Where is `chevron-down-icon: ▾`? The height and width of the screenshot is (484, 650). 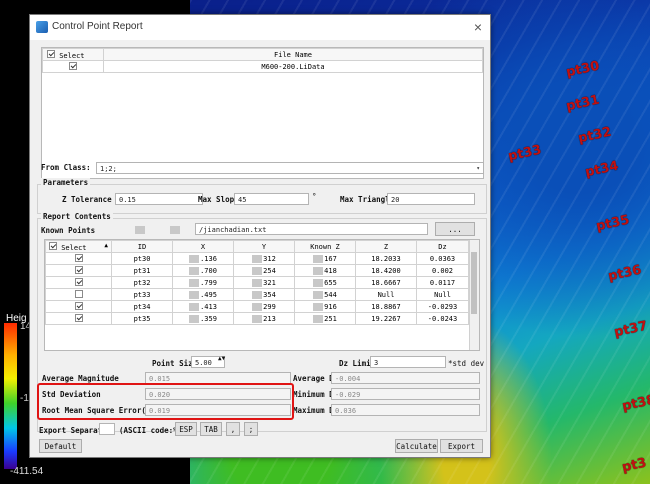 chevron-down-icon: ▾ is located at coordinates (478, 168).